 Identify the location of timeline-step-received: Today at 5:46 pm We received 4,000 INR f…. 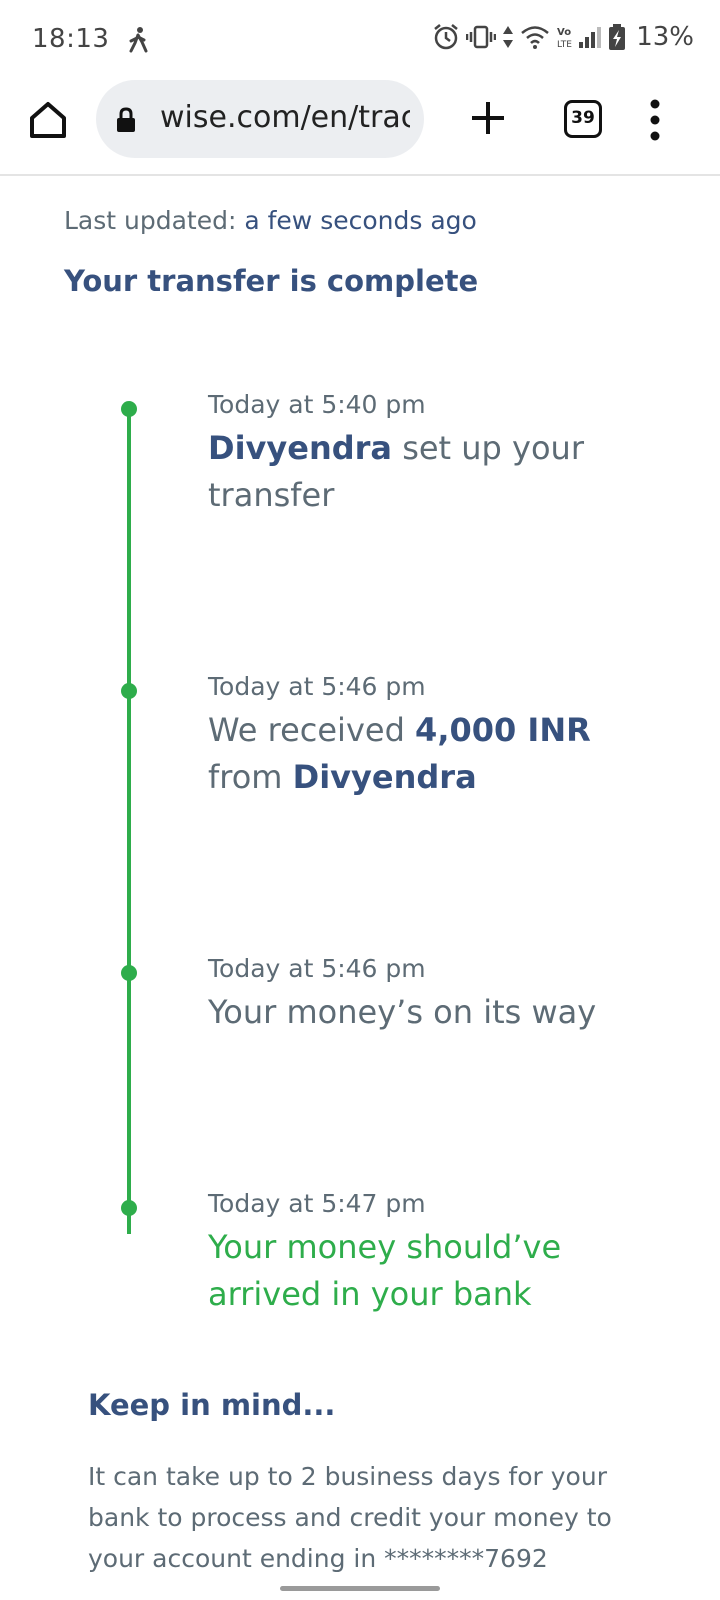
(443, 736).